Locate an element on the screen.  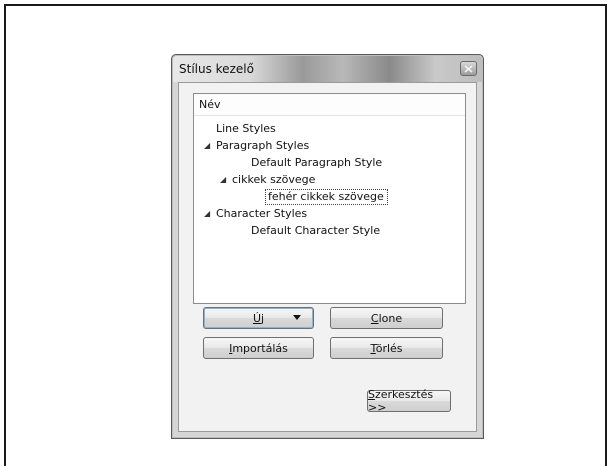
tree-row: ◢ cikkek szövege is located at coordinates (329, 179).